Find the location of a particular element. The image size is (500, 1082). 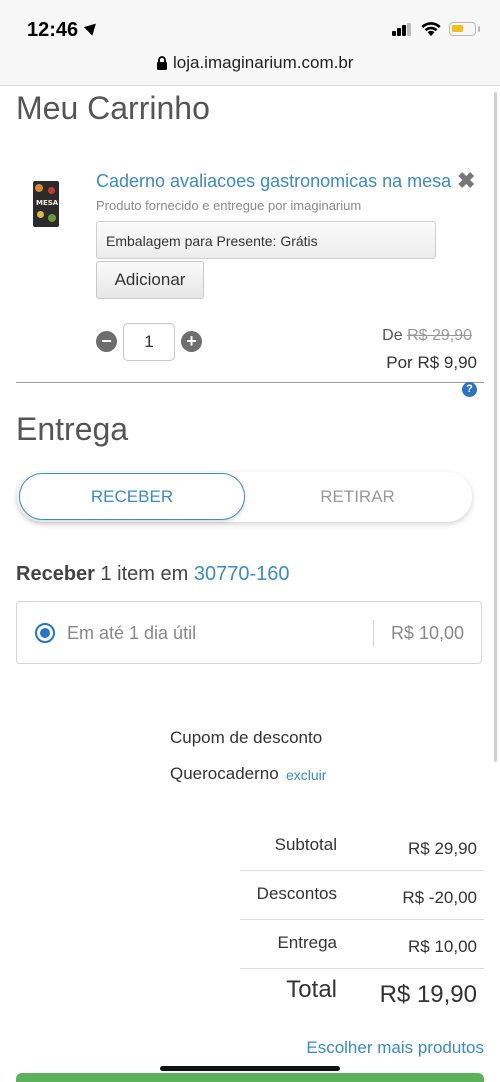

add-gift-wrap-button: Adicionar is located at coordinates (150, 280).